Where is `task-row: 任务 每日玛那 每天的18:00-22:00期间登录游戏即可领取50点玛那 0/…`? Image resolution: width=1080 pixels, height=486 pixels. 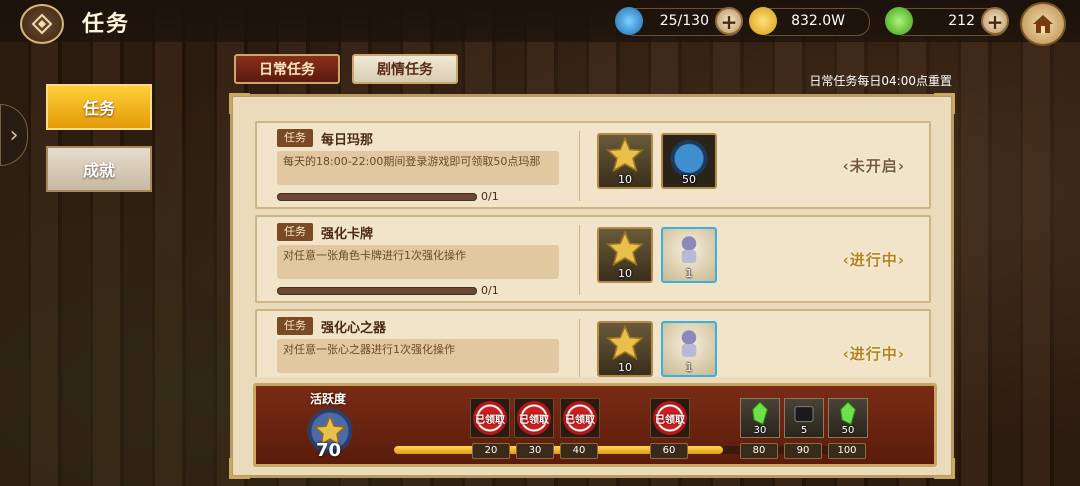 task-row: 任务 每日玛那 每天的18:00-22:00期间登录游戏即可领取50点玛那 0/… is located at coordinates (593, 165).